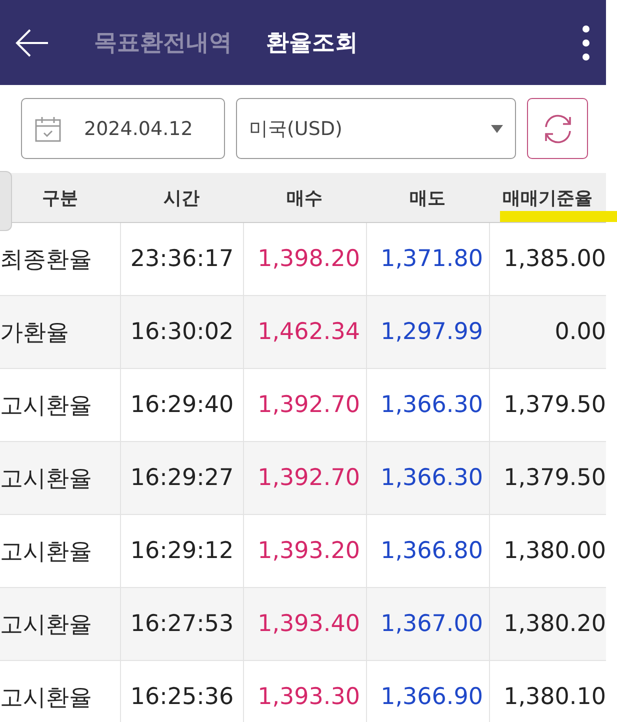 The image size is (617, 722). I want to click on back-arrow-icon, so click(32, 43).